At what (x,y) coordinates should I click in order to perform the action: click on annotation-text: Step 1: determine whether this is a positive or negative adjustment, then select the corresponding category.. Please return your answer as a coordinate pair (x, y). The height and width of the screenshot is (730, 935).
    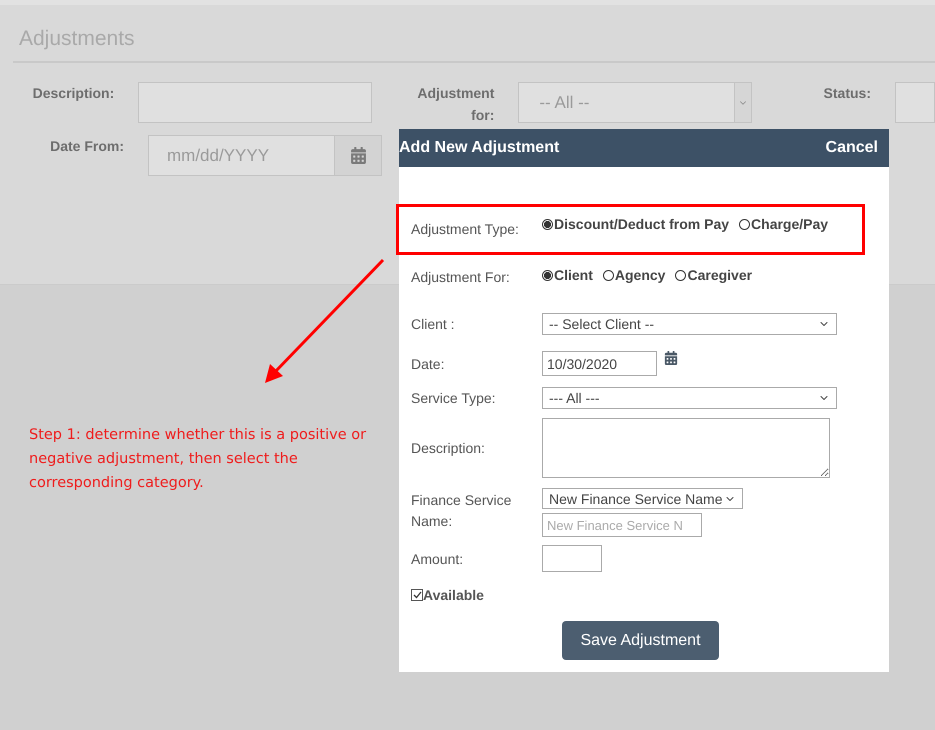
    Looking at the image, I should click on (198, 459).